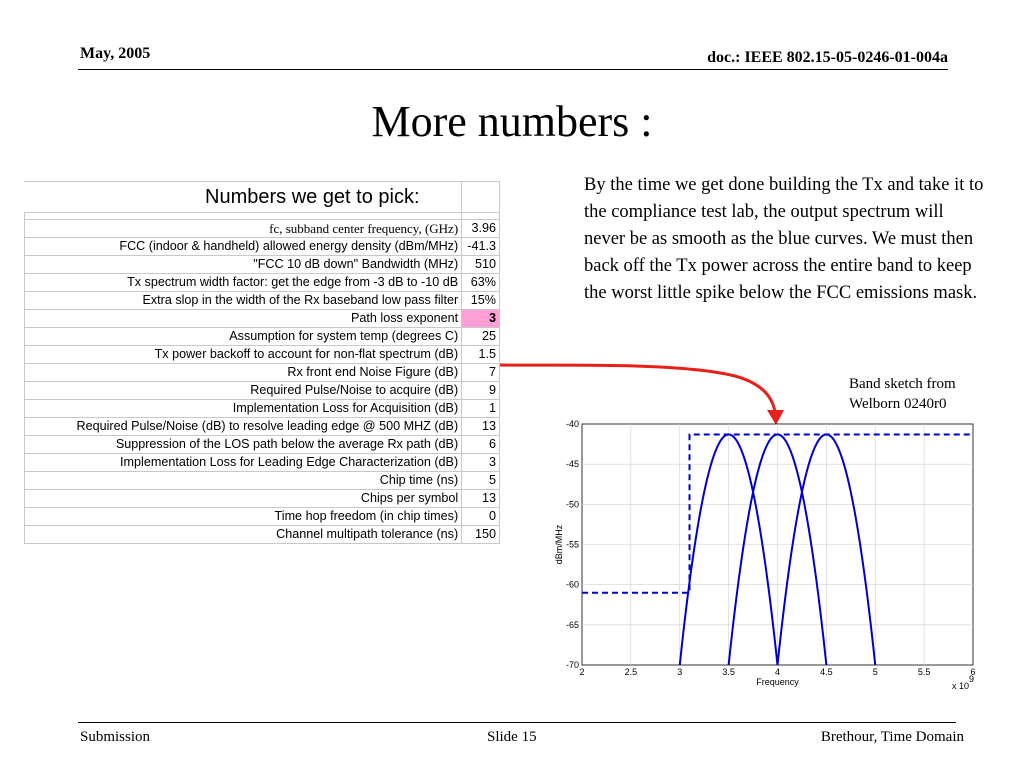 Image resolution: width=1024 pixels, height=768 pixels. I want to click on arrow-curve, so click(638, 388).